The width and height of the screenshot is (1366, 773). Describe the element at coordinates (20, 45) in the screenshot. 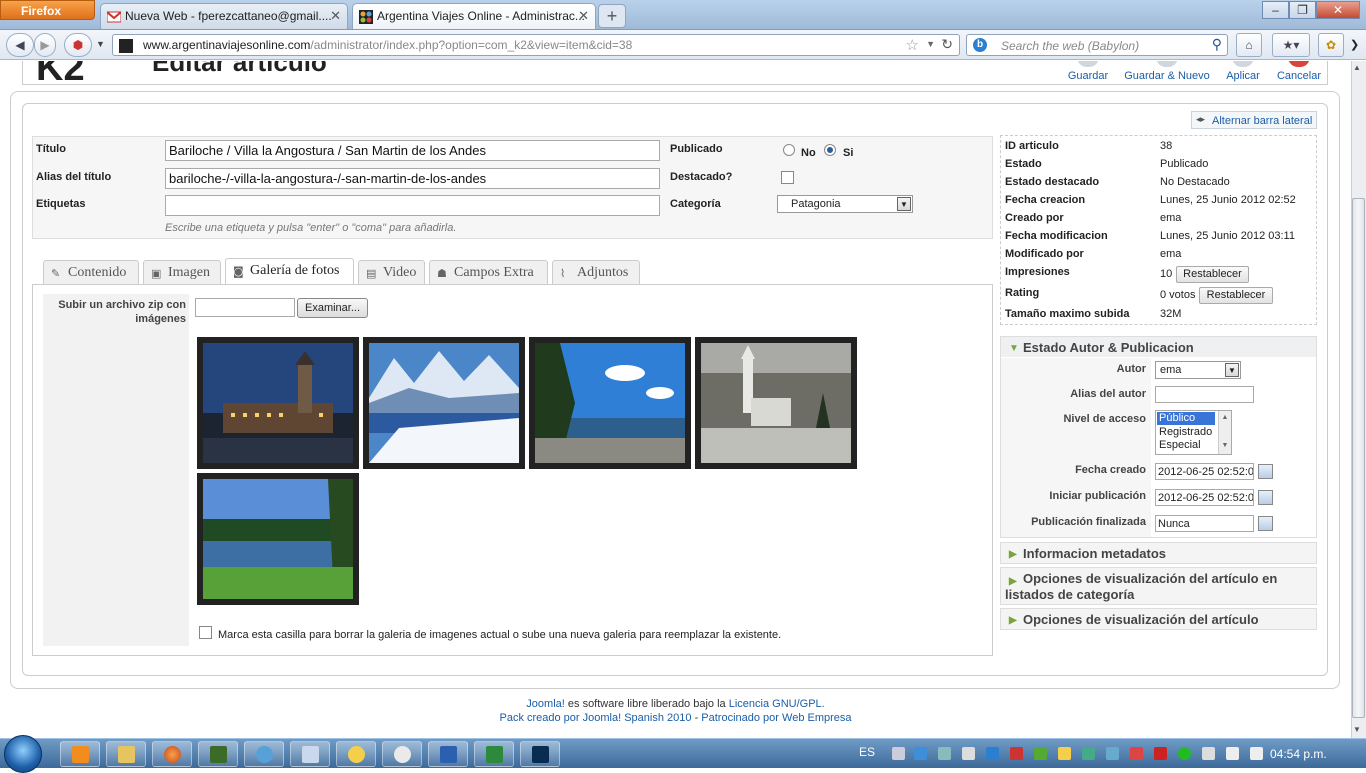

I see `back-arrow-icon: ◀` at that location.